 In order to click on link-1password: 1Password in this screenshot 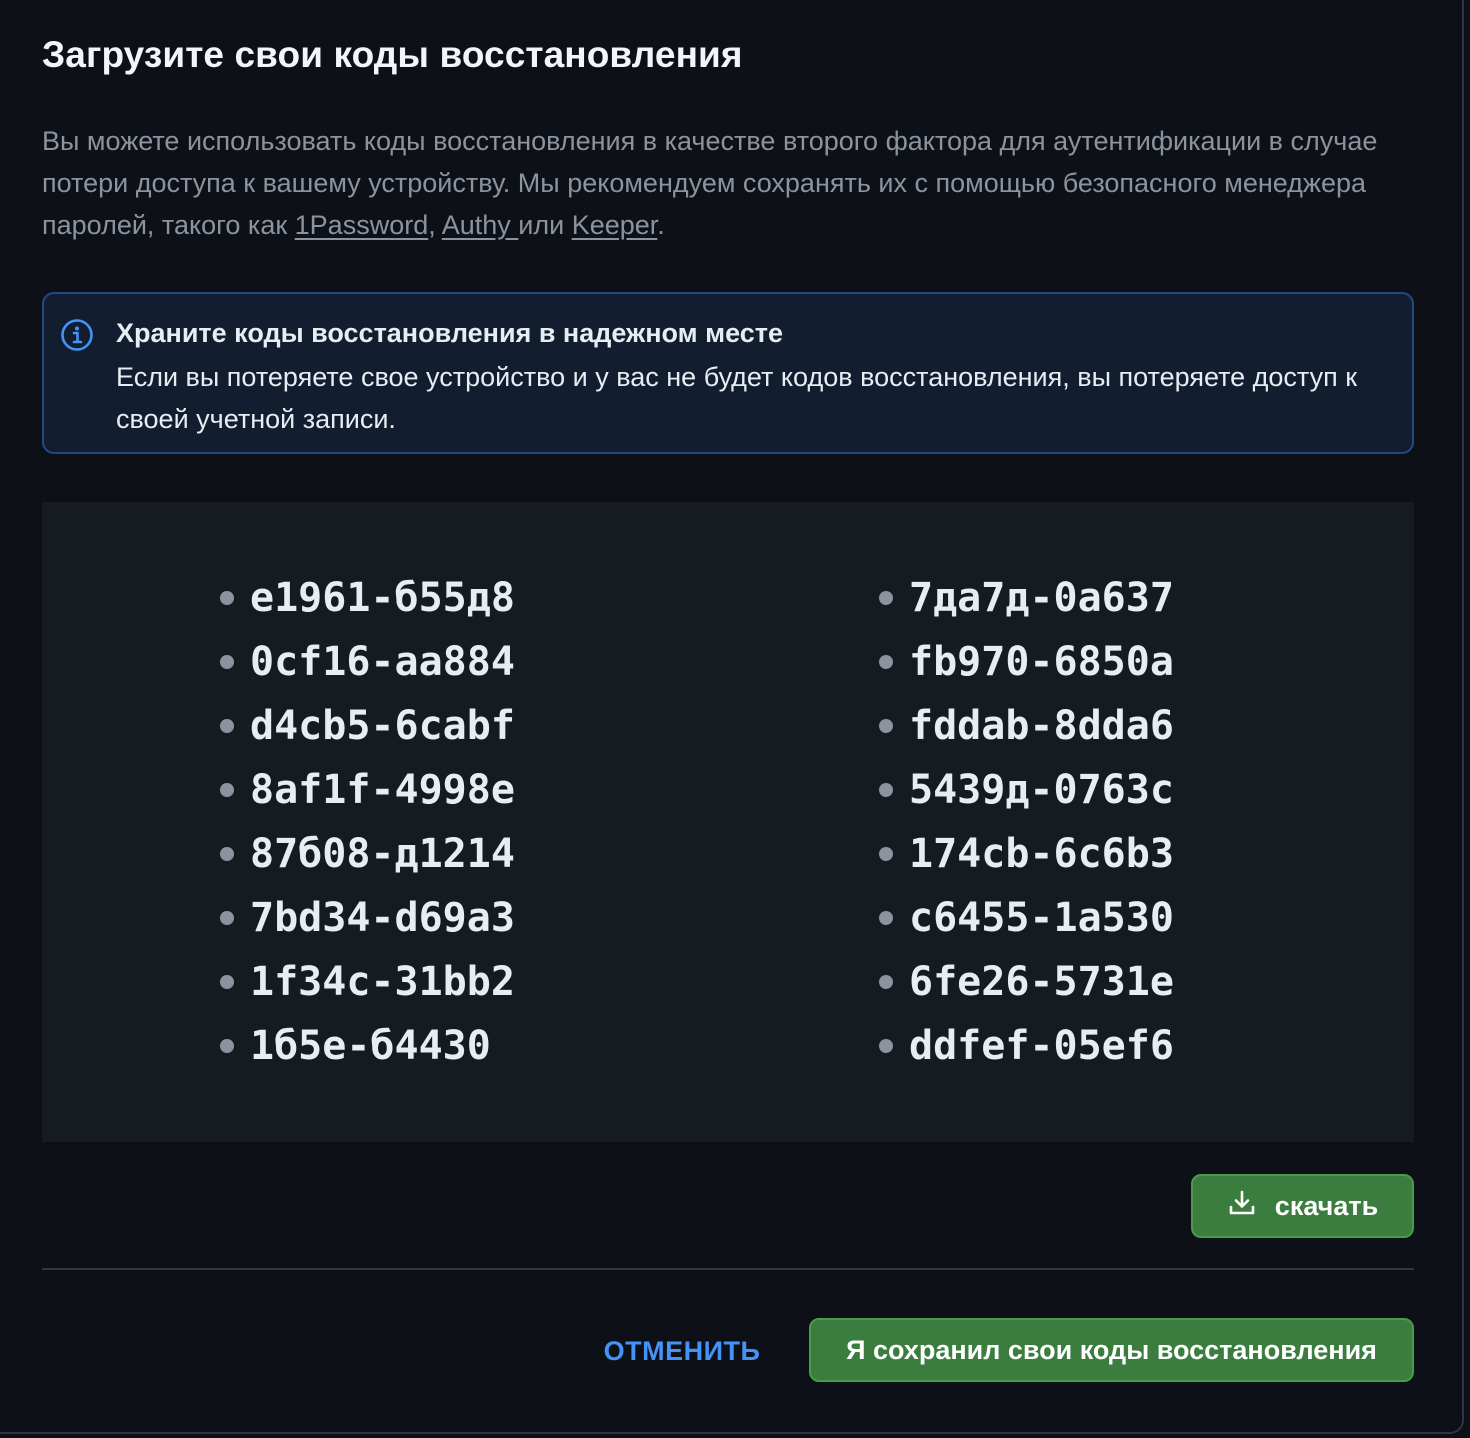, I will do `click(362, 225)`.